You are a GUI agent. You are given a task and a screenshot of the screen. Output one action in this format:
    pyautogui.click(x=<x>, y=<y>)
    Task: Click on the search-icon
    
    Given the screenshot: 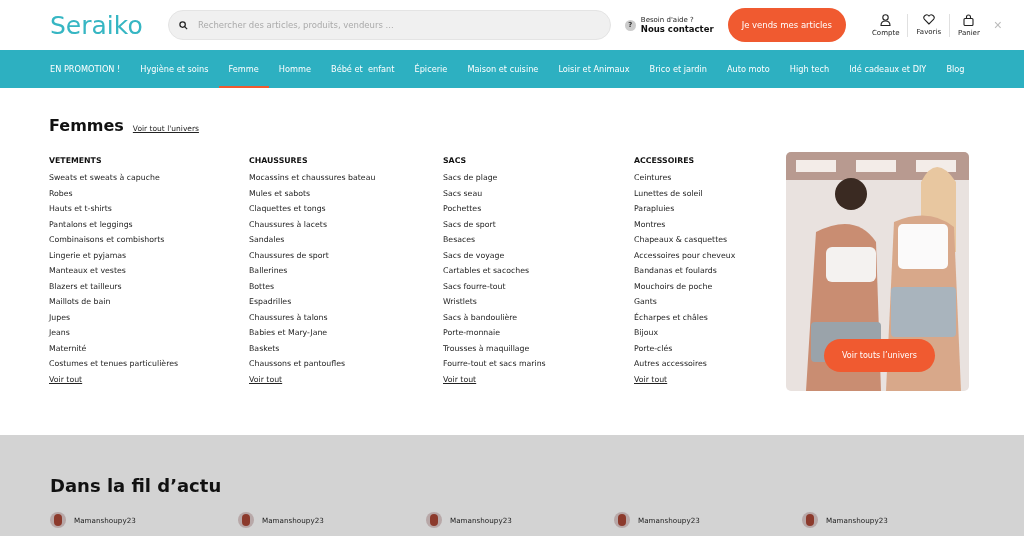 What is the action you would take?
    pyautogui.click(x=183, y=25)
    